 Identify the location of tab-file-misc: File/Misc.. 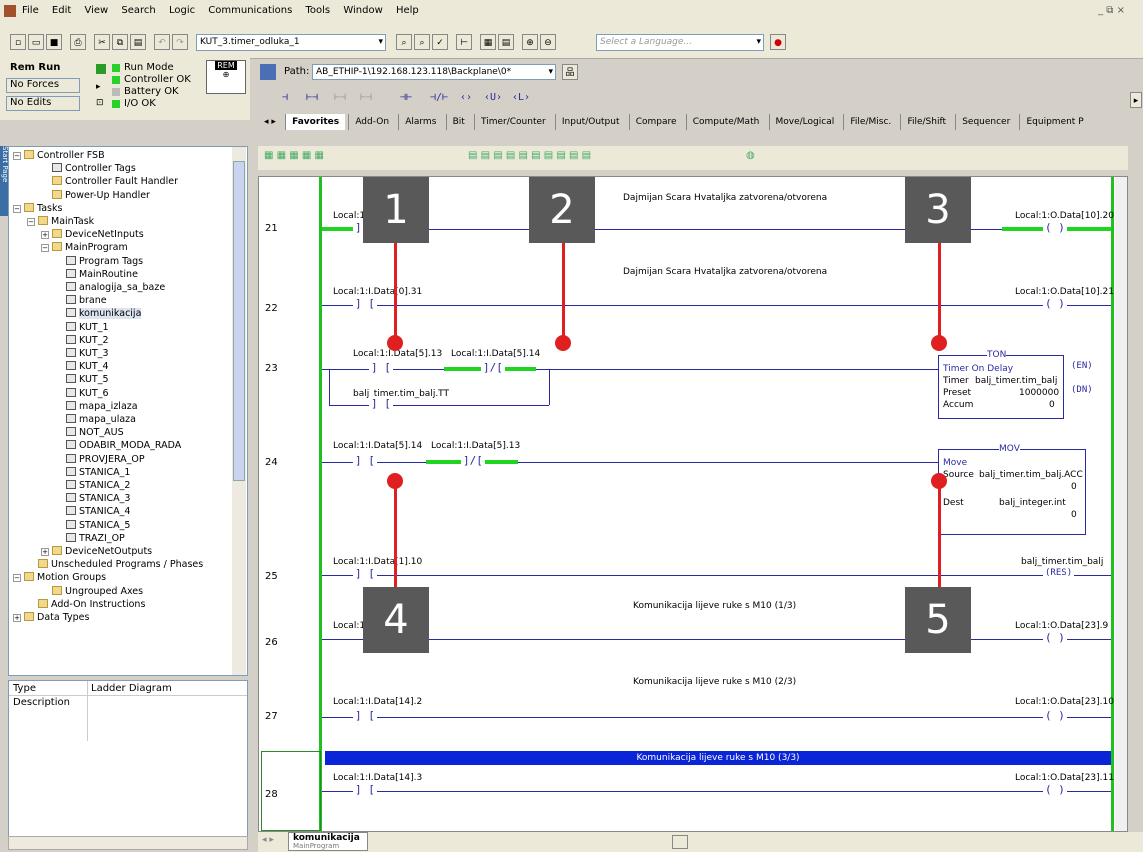
(870, 122).